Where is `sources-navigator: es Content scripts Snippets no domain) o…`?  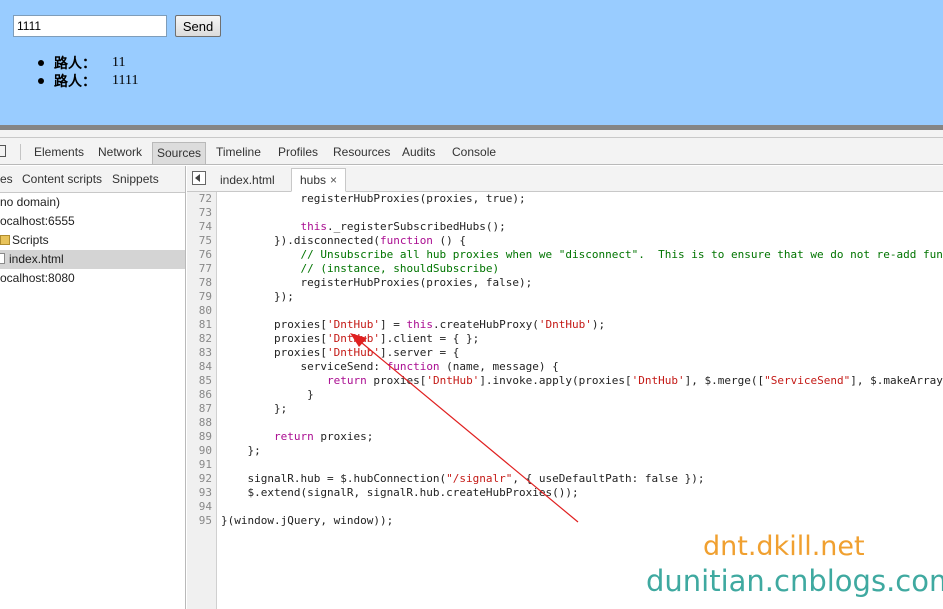 sources-navigator: es Content scripts Snippets no domain) o… is located at coordinates (93, 387).